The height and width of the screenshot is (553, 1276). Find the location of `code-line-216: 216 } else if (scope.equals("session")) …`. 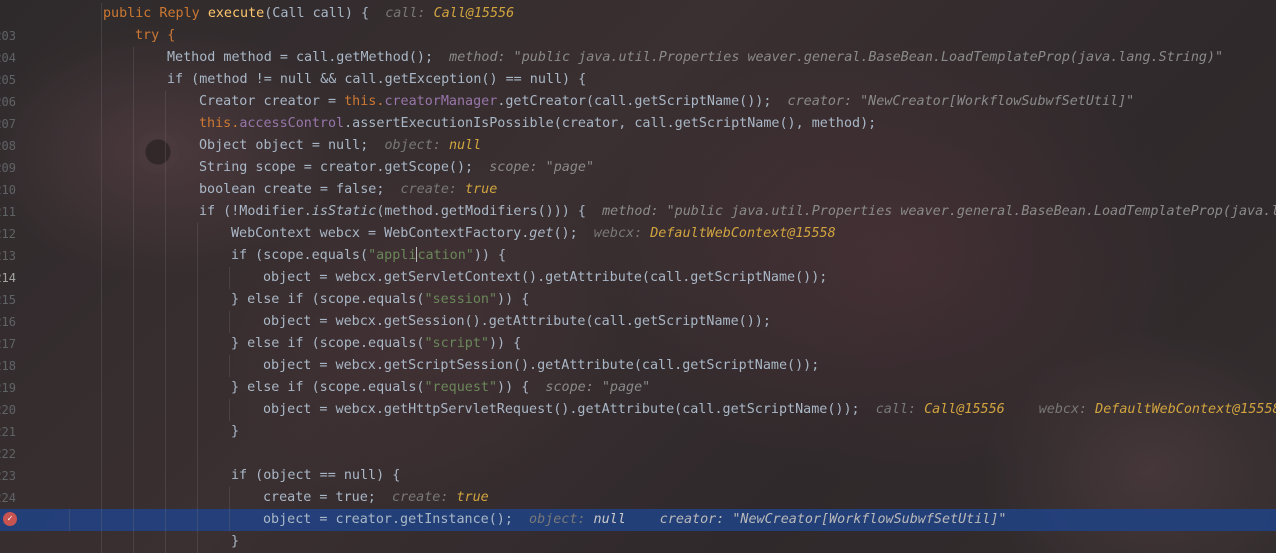

code-line-216: 216 } else if (scope.equals("session")) … is located at coordinates (638, 309).